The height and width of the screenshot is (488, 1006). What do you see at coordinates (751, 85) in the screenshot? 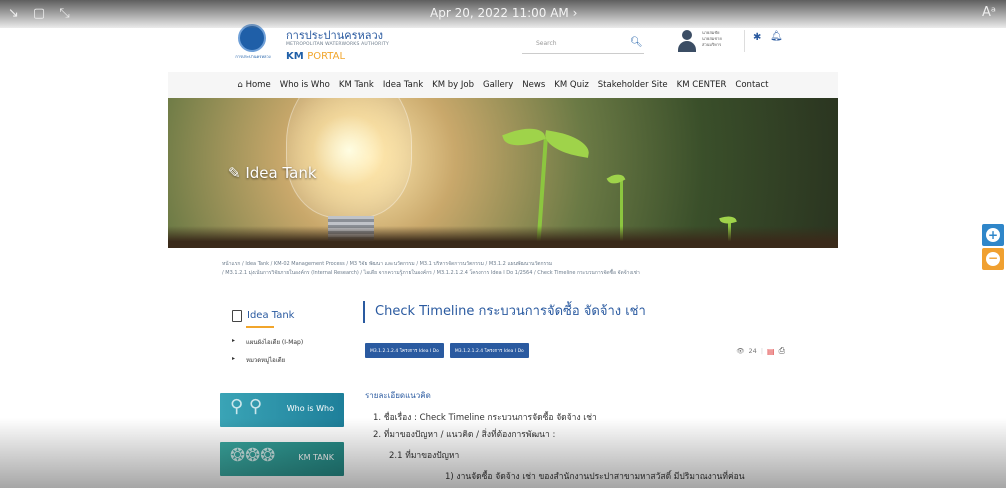
I see `nav-contact: Contact` at bounding box center [751, 85].